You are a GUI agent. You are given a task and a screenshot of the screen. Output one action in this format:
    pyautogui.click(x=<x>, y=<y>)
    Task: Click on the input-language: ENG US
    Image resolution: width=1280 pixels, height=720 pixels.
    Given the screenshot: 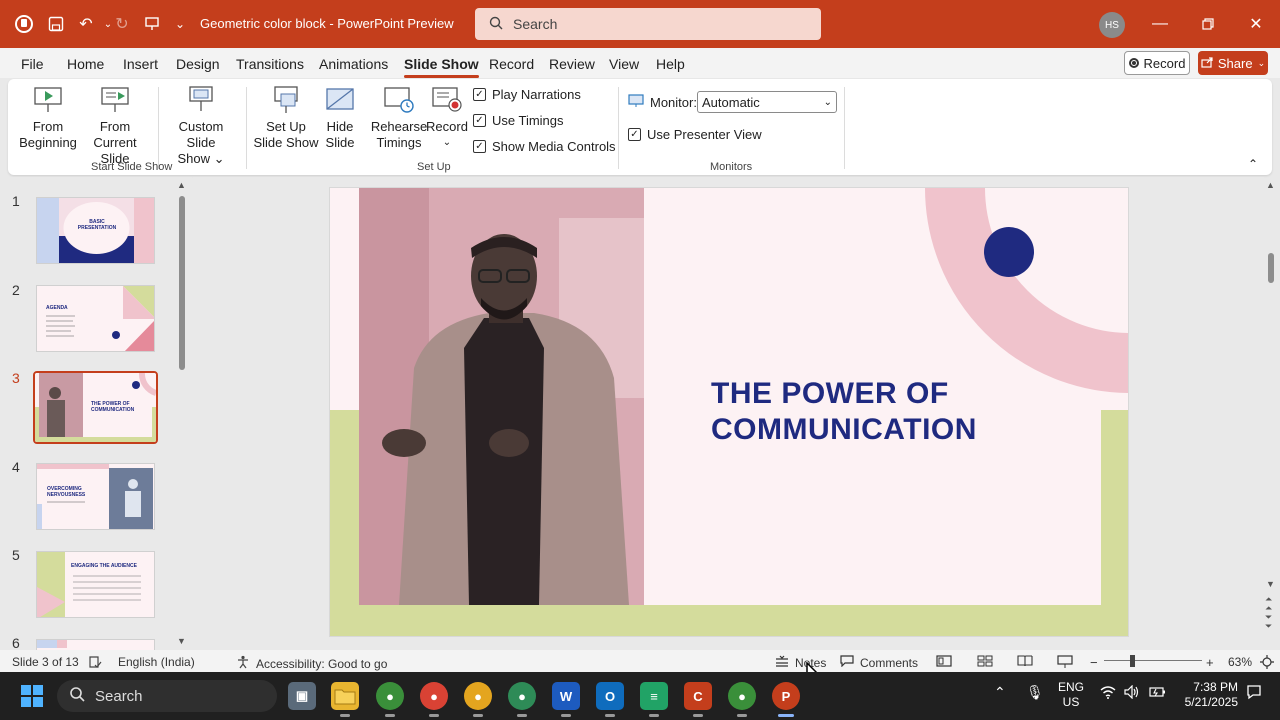 What is the action you would take?
    pyautogui.click(x=1071, y=695)
    